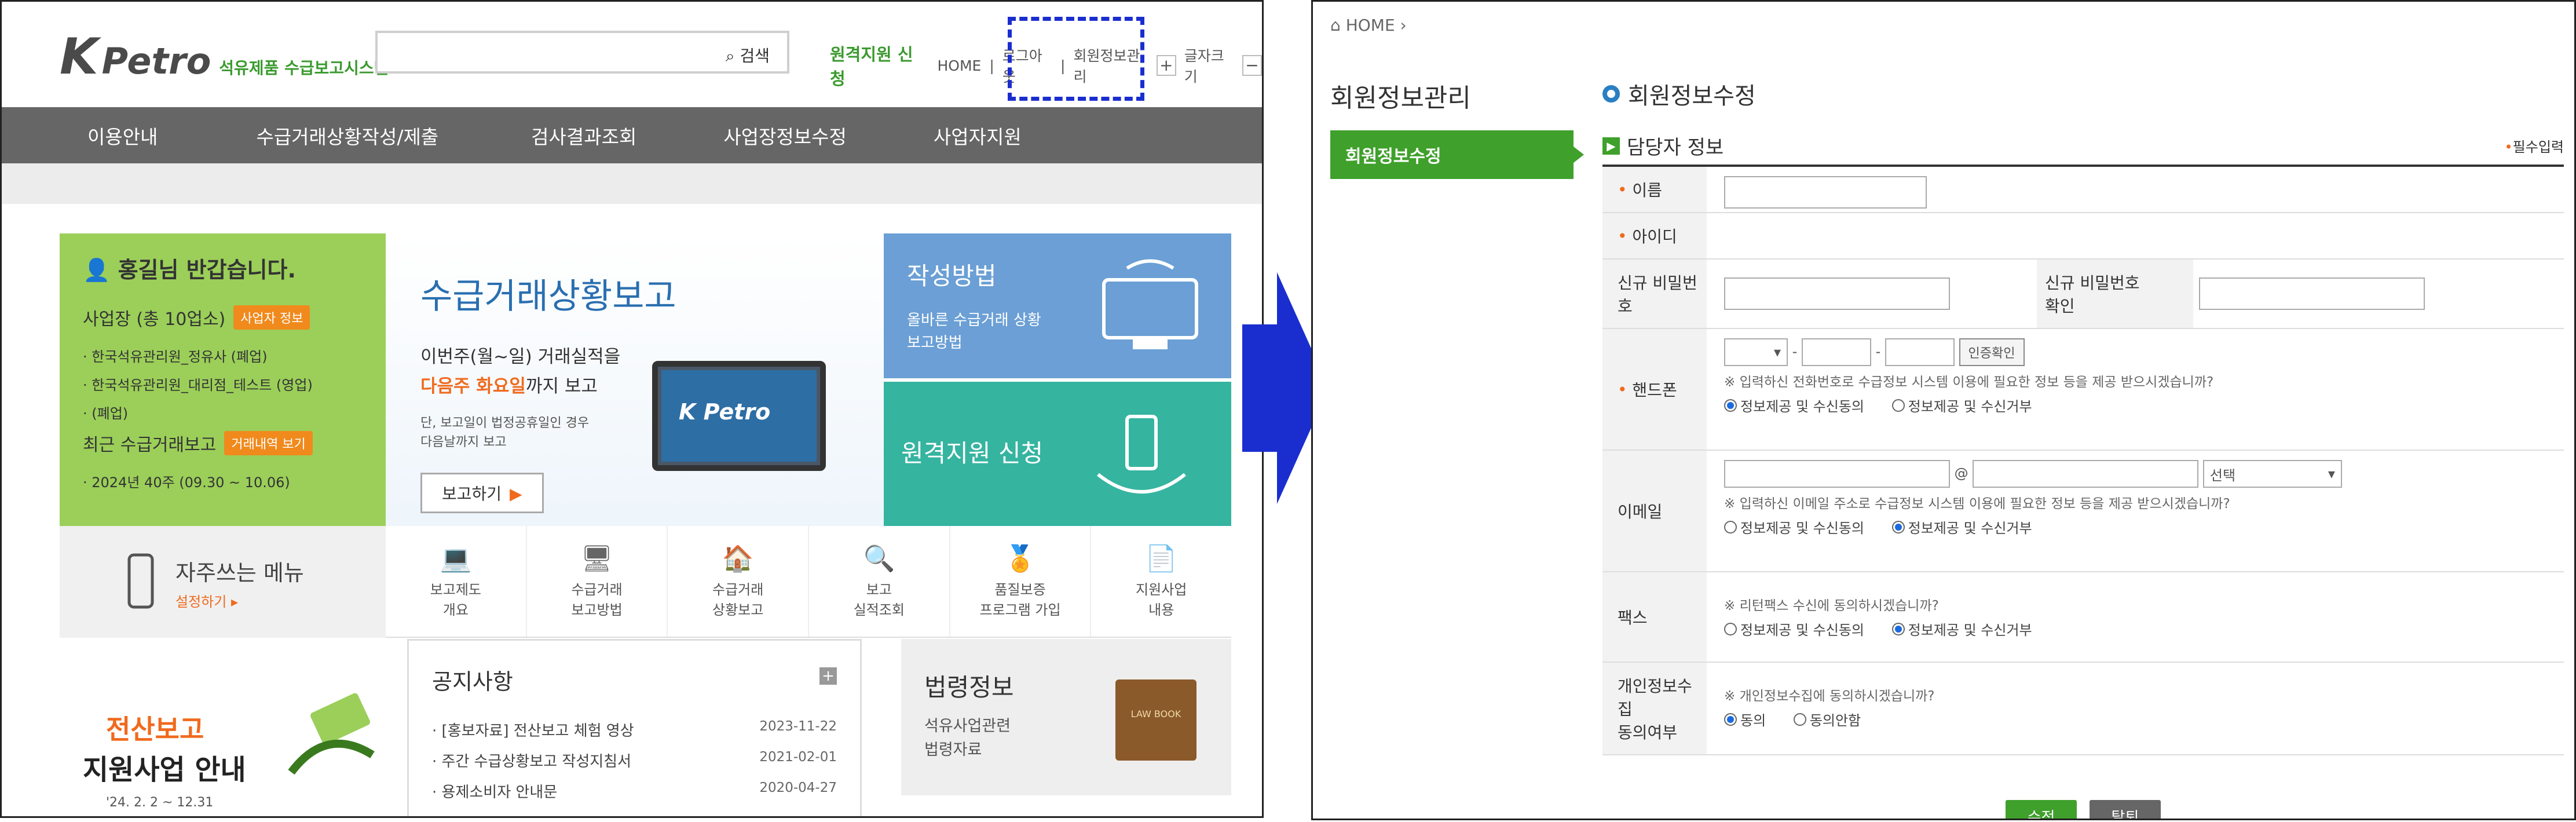 Image resolution: width=2576 pixels, height=822 pixels. I want to click on fax-consent-yes: 정보제공 및 수신동의, so click(1794, 629).